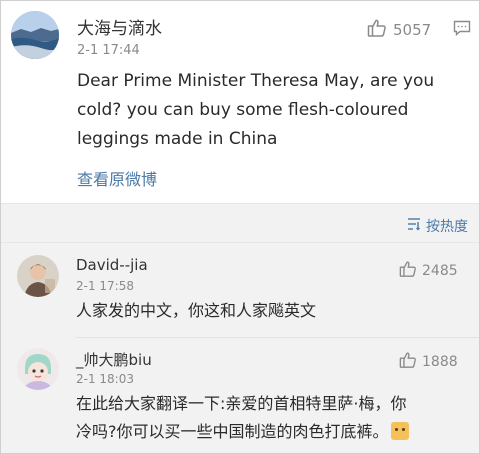  I want to click on comment-bubble-icon, so click(462, 30).